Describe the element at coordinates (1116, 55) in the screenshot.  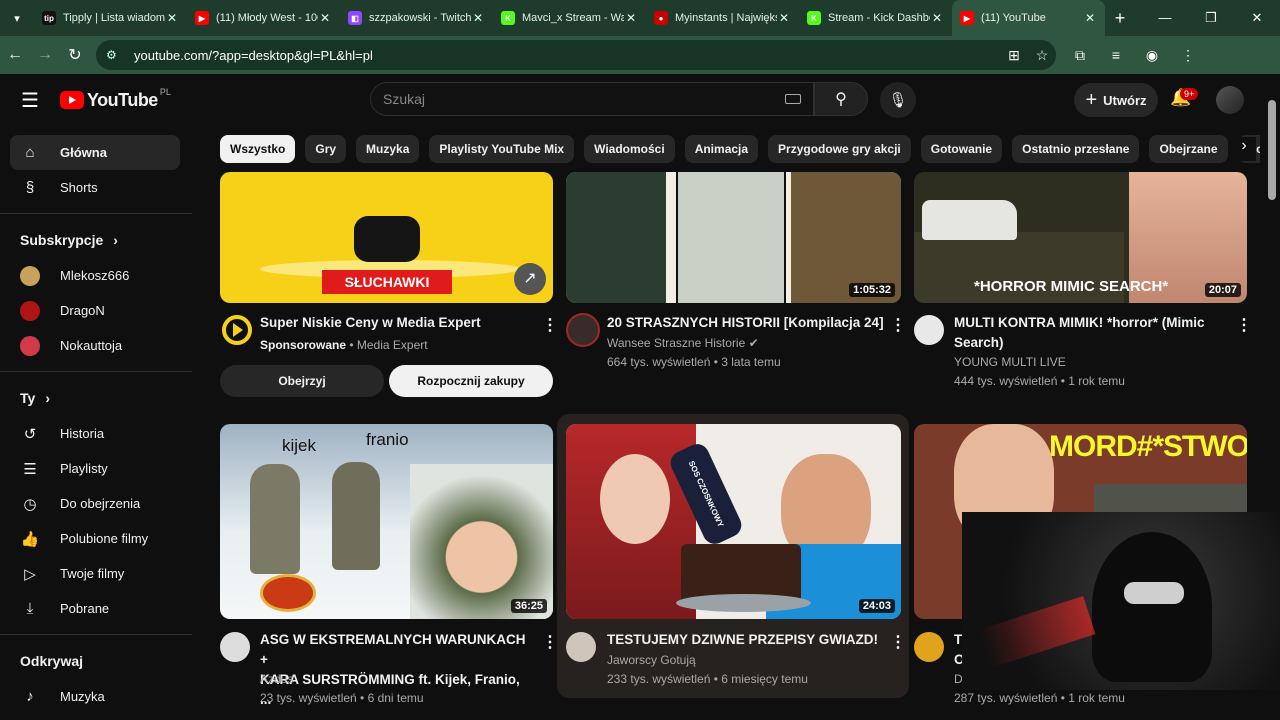
I see `media-control-icon: ≡` at that location.